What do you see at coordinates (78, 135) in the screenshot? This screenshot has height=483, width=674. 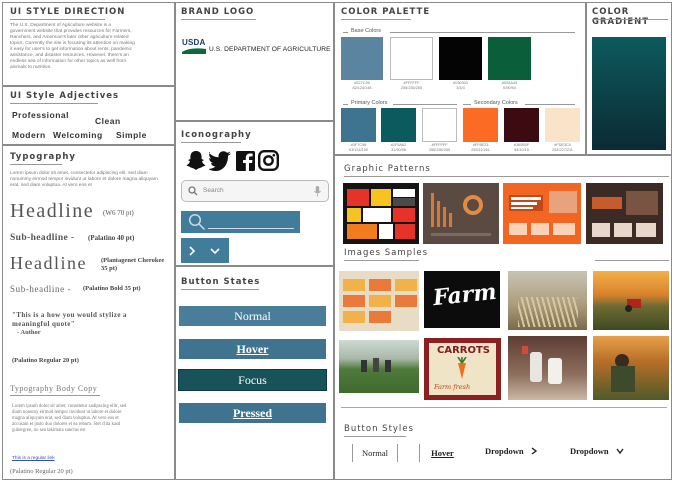 I see `adjective-welcoming: Welcoming` at bounding box center [78, 135].